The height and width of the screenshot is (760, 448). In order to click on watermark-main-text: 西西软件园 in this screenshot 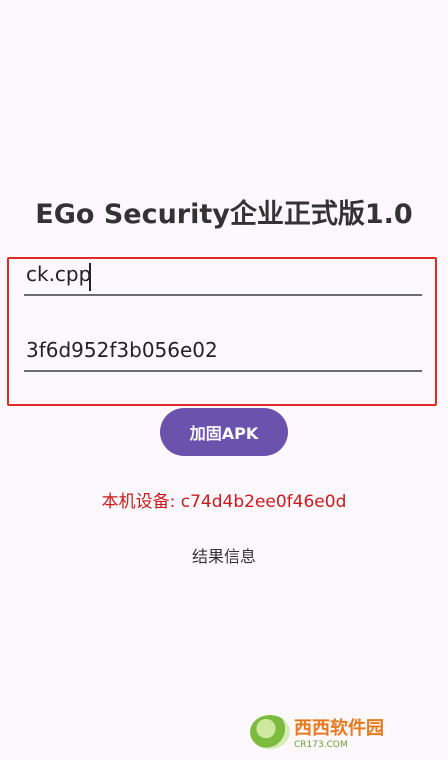, I will do `click(339, 728)`.